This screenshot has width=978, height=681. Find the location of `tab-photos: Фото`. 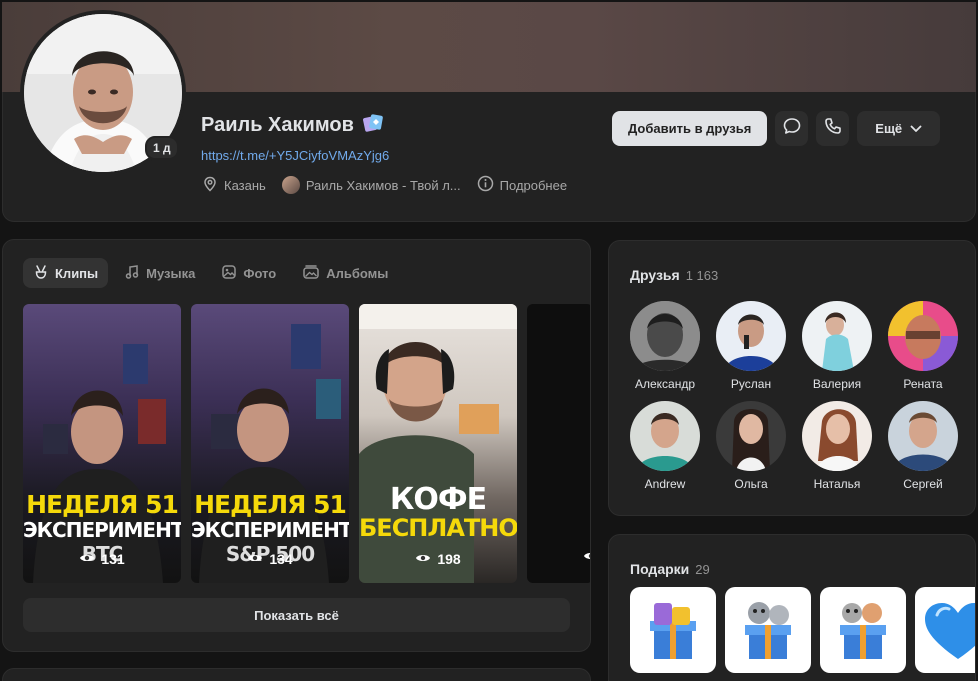

tab-photos: Фото is located at coordinates (248, 273).